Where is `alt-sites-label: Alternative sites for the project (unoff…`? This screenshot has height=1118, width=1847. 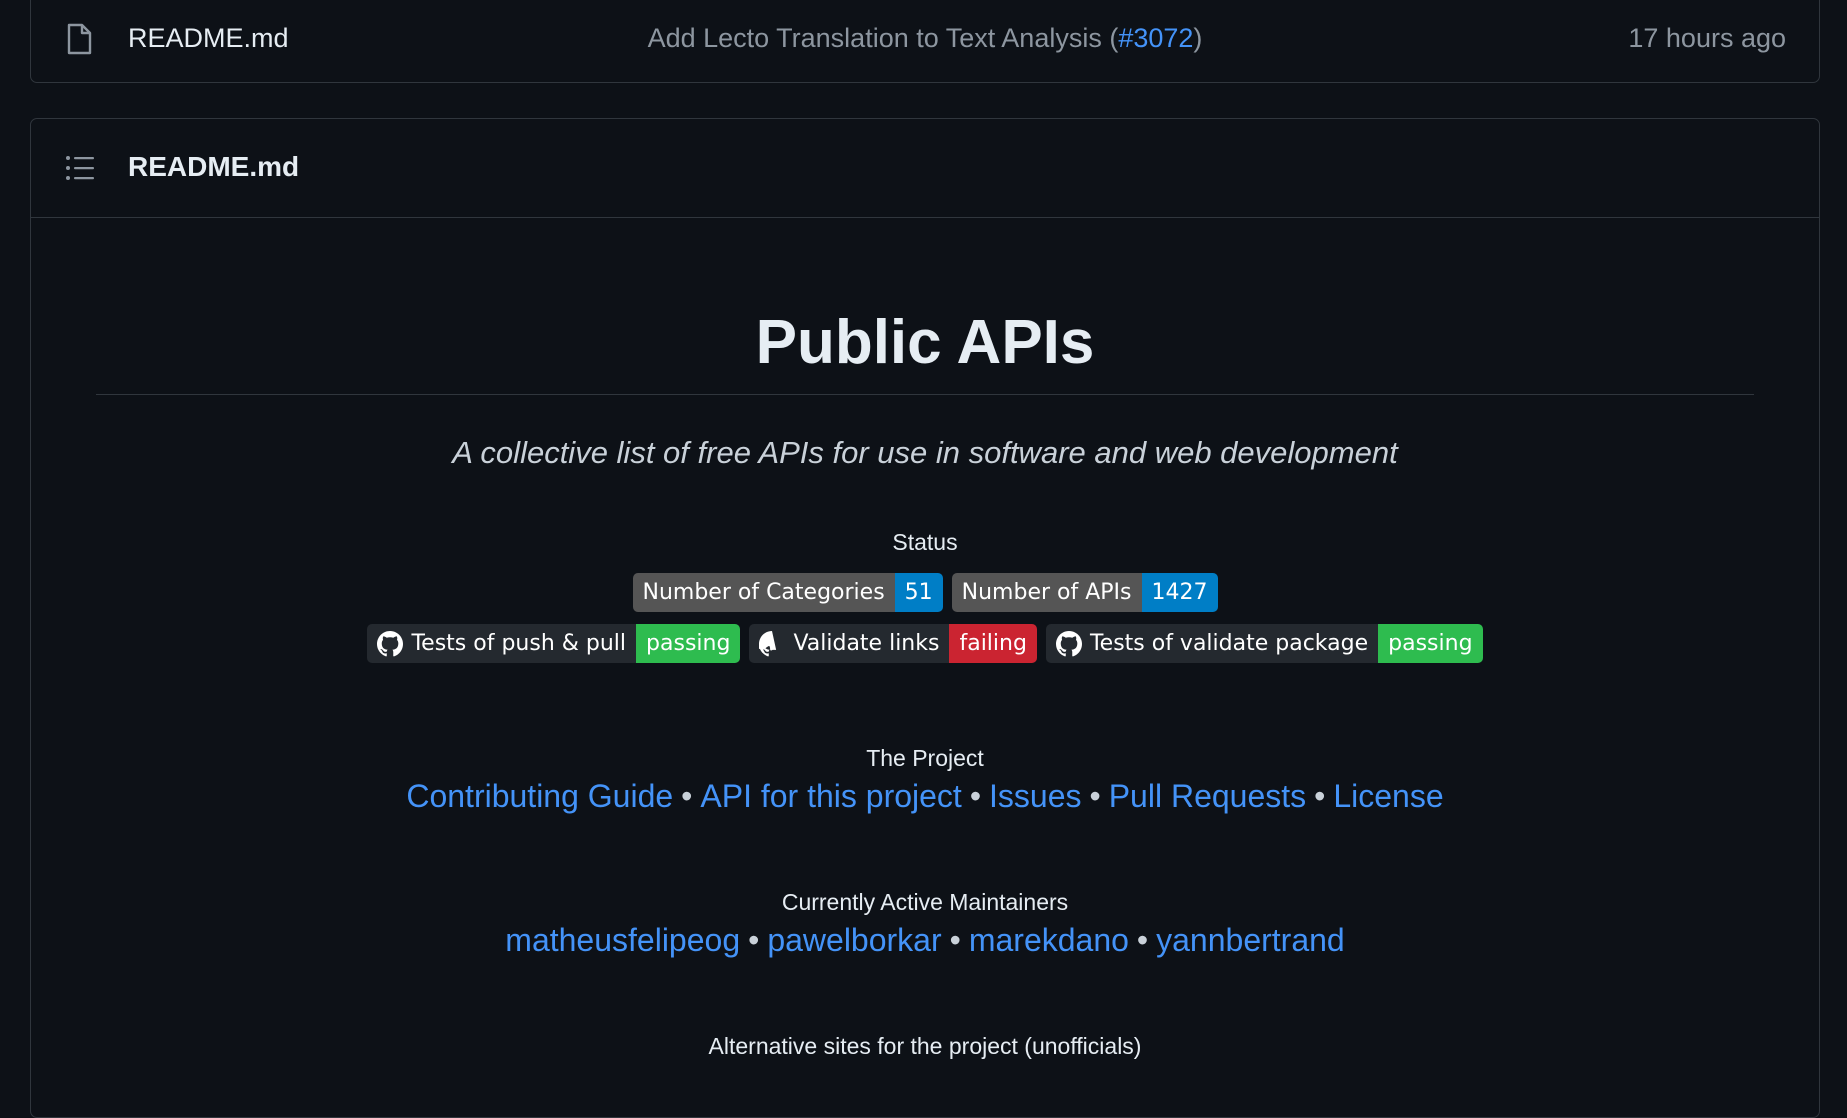
alt-sites-label: Alternative sites for the project (unoff… is located at coordinates (925, 1046).